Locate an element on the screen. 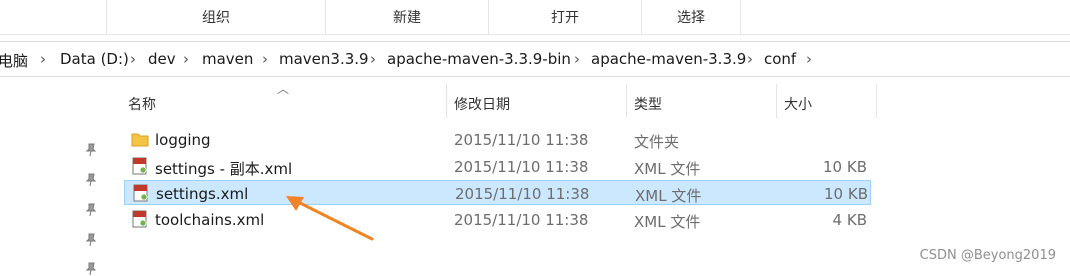 This screenshot has width=1070, height=276. file-name: toolchains.xml is located at coordinates (210, 220).